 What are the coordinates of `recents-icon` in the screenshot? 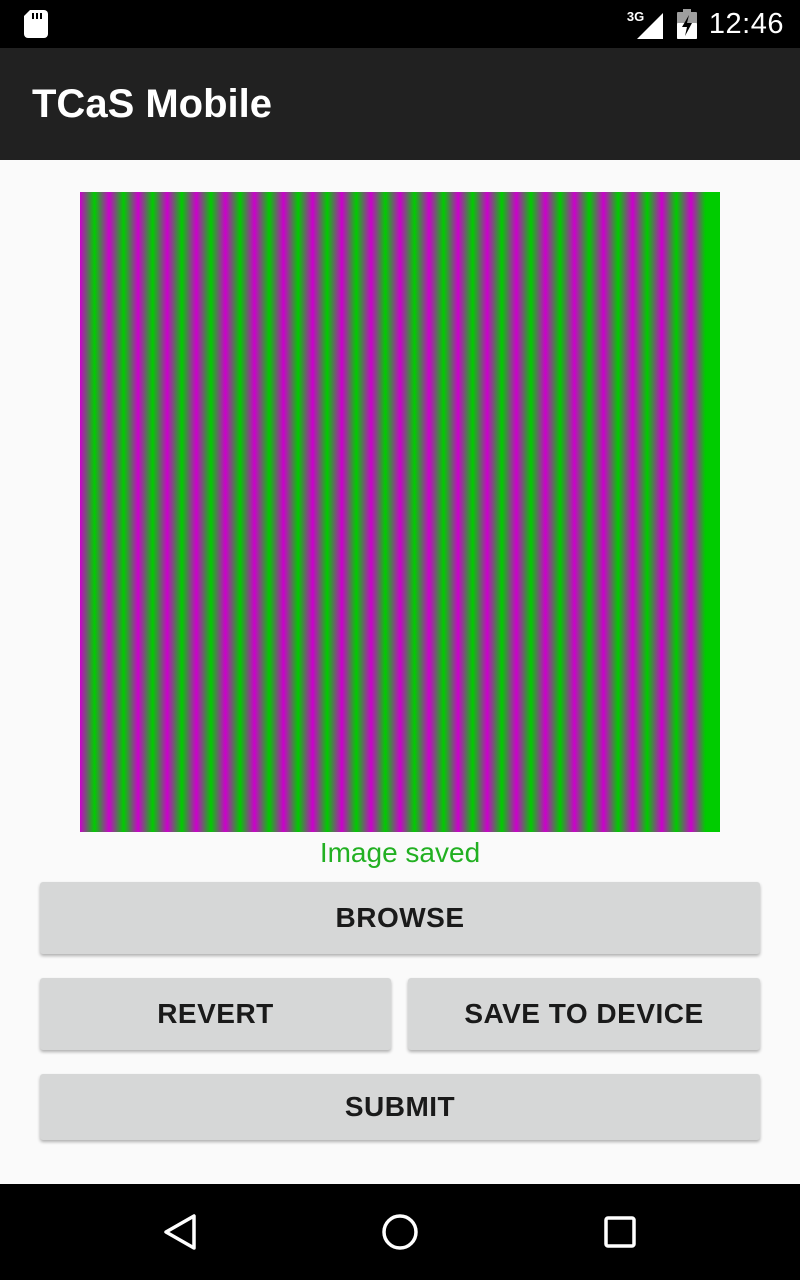 It's located at (620, 1232).